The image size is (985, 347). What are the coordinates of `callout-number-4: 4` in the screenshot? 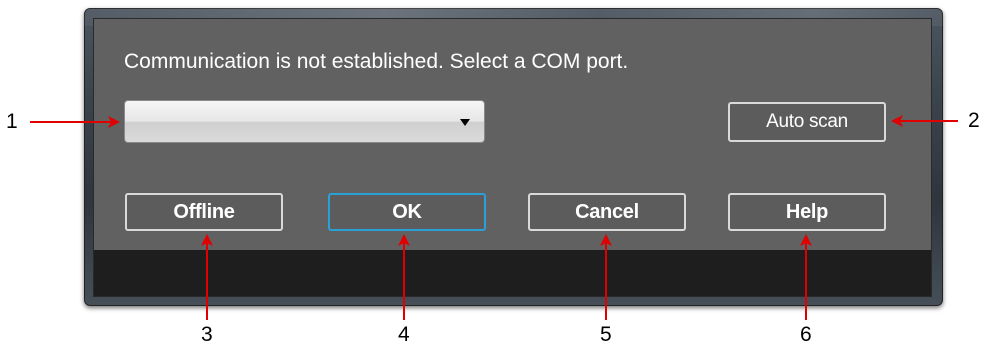 It's located at (404, 334).